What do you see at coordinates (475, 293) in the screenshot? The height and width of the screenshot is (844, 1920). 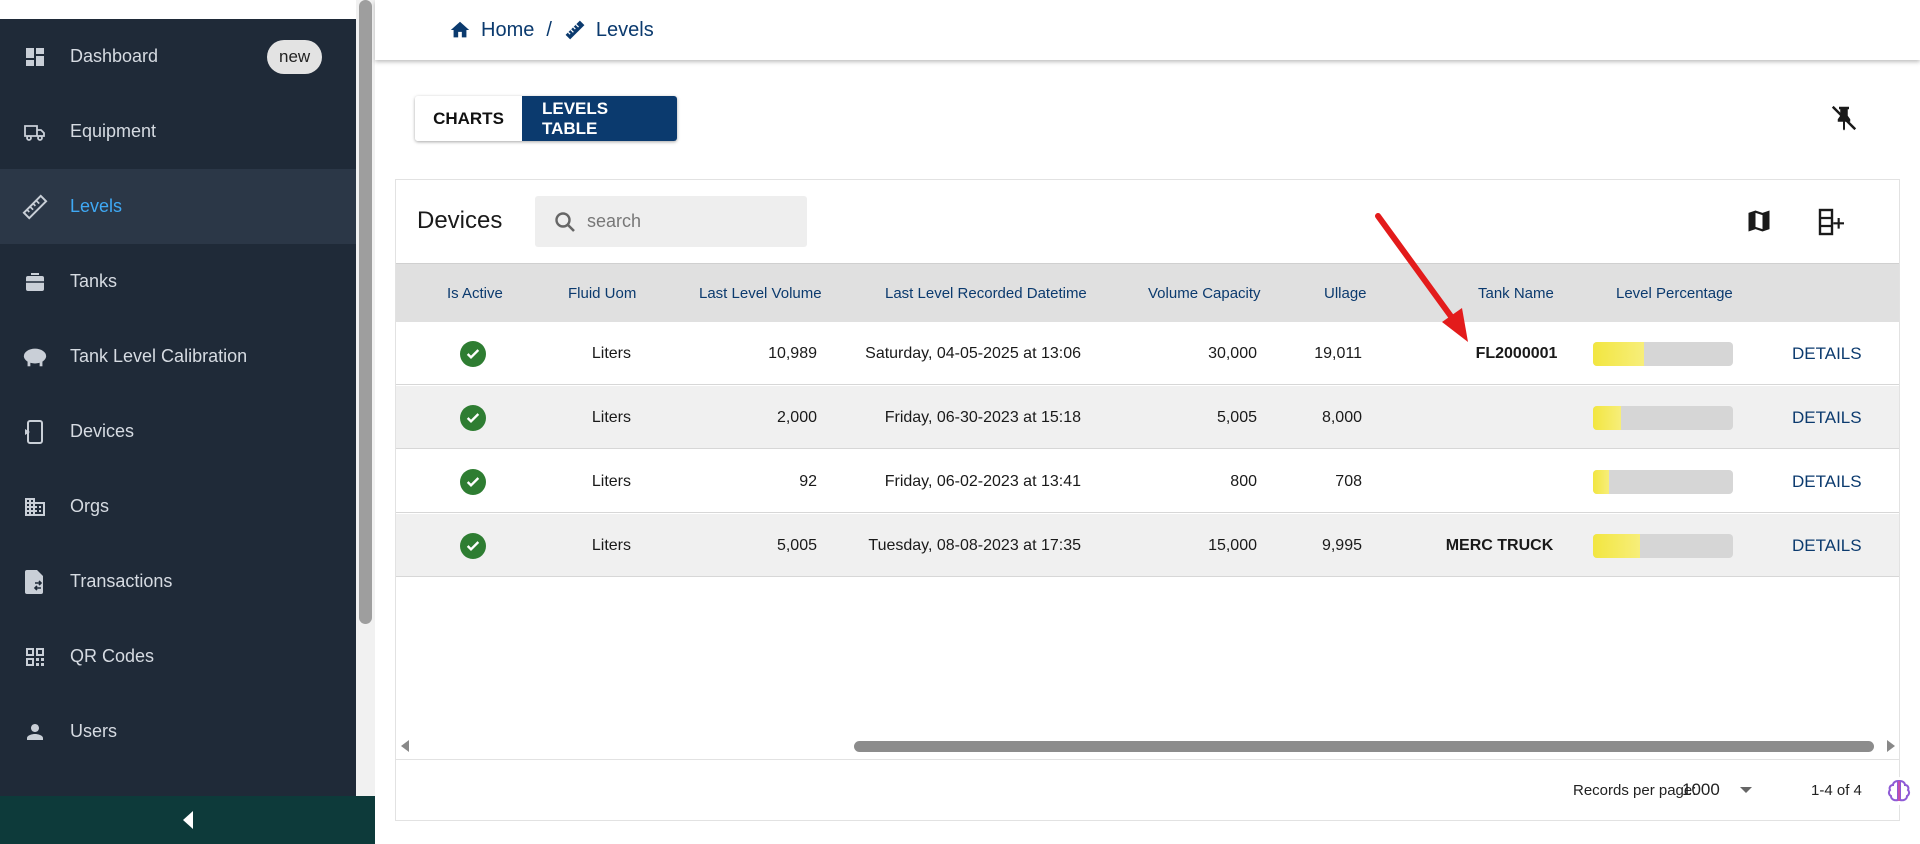 I see `column-header-is-active: Is Active` at bounding box center [475, 293].